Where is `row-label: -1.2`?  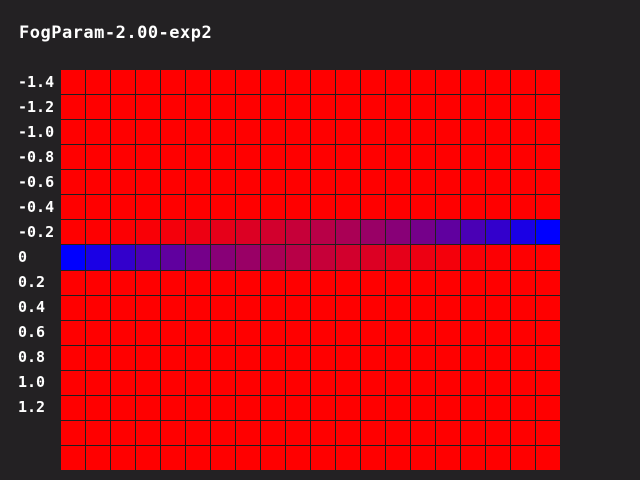 row-label: -1.2 is located at coordinates (36, 107).